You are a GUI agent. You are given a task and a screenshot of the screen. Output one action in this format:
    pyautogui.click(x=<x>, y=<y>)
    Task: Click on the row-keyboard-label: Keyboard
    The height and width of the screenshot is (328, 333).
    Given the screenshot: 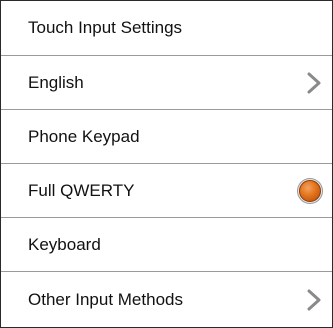 What is the action you would take?
    pyautogui.click(x=64, y=244)
    